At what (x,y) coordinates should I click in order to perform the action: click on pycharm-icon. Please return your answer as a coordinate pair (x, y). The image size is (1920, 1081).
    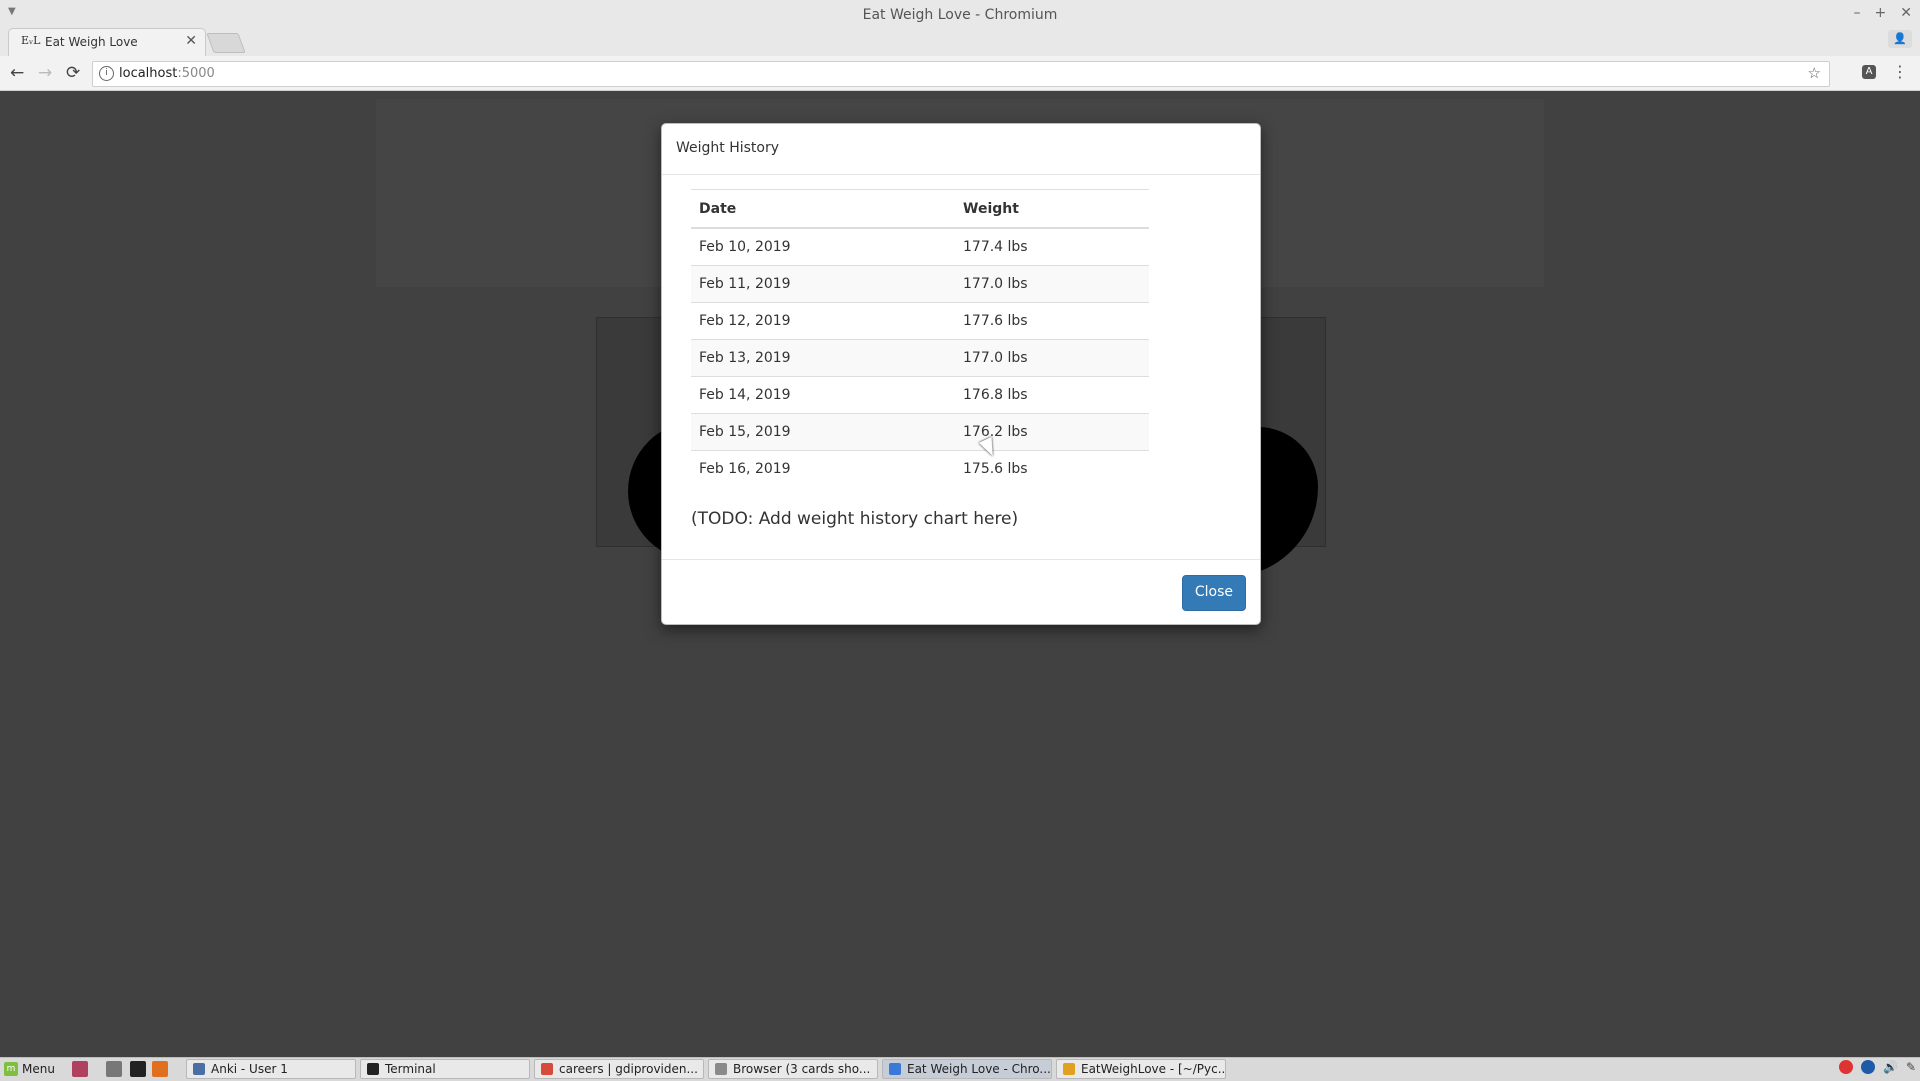
    Looking at the image, I should click on (1069, 1069).